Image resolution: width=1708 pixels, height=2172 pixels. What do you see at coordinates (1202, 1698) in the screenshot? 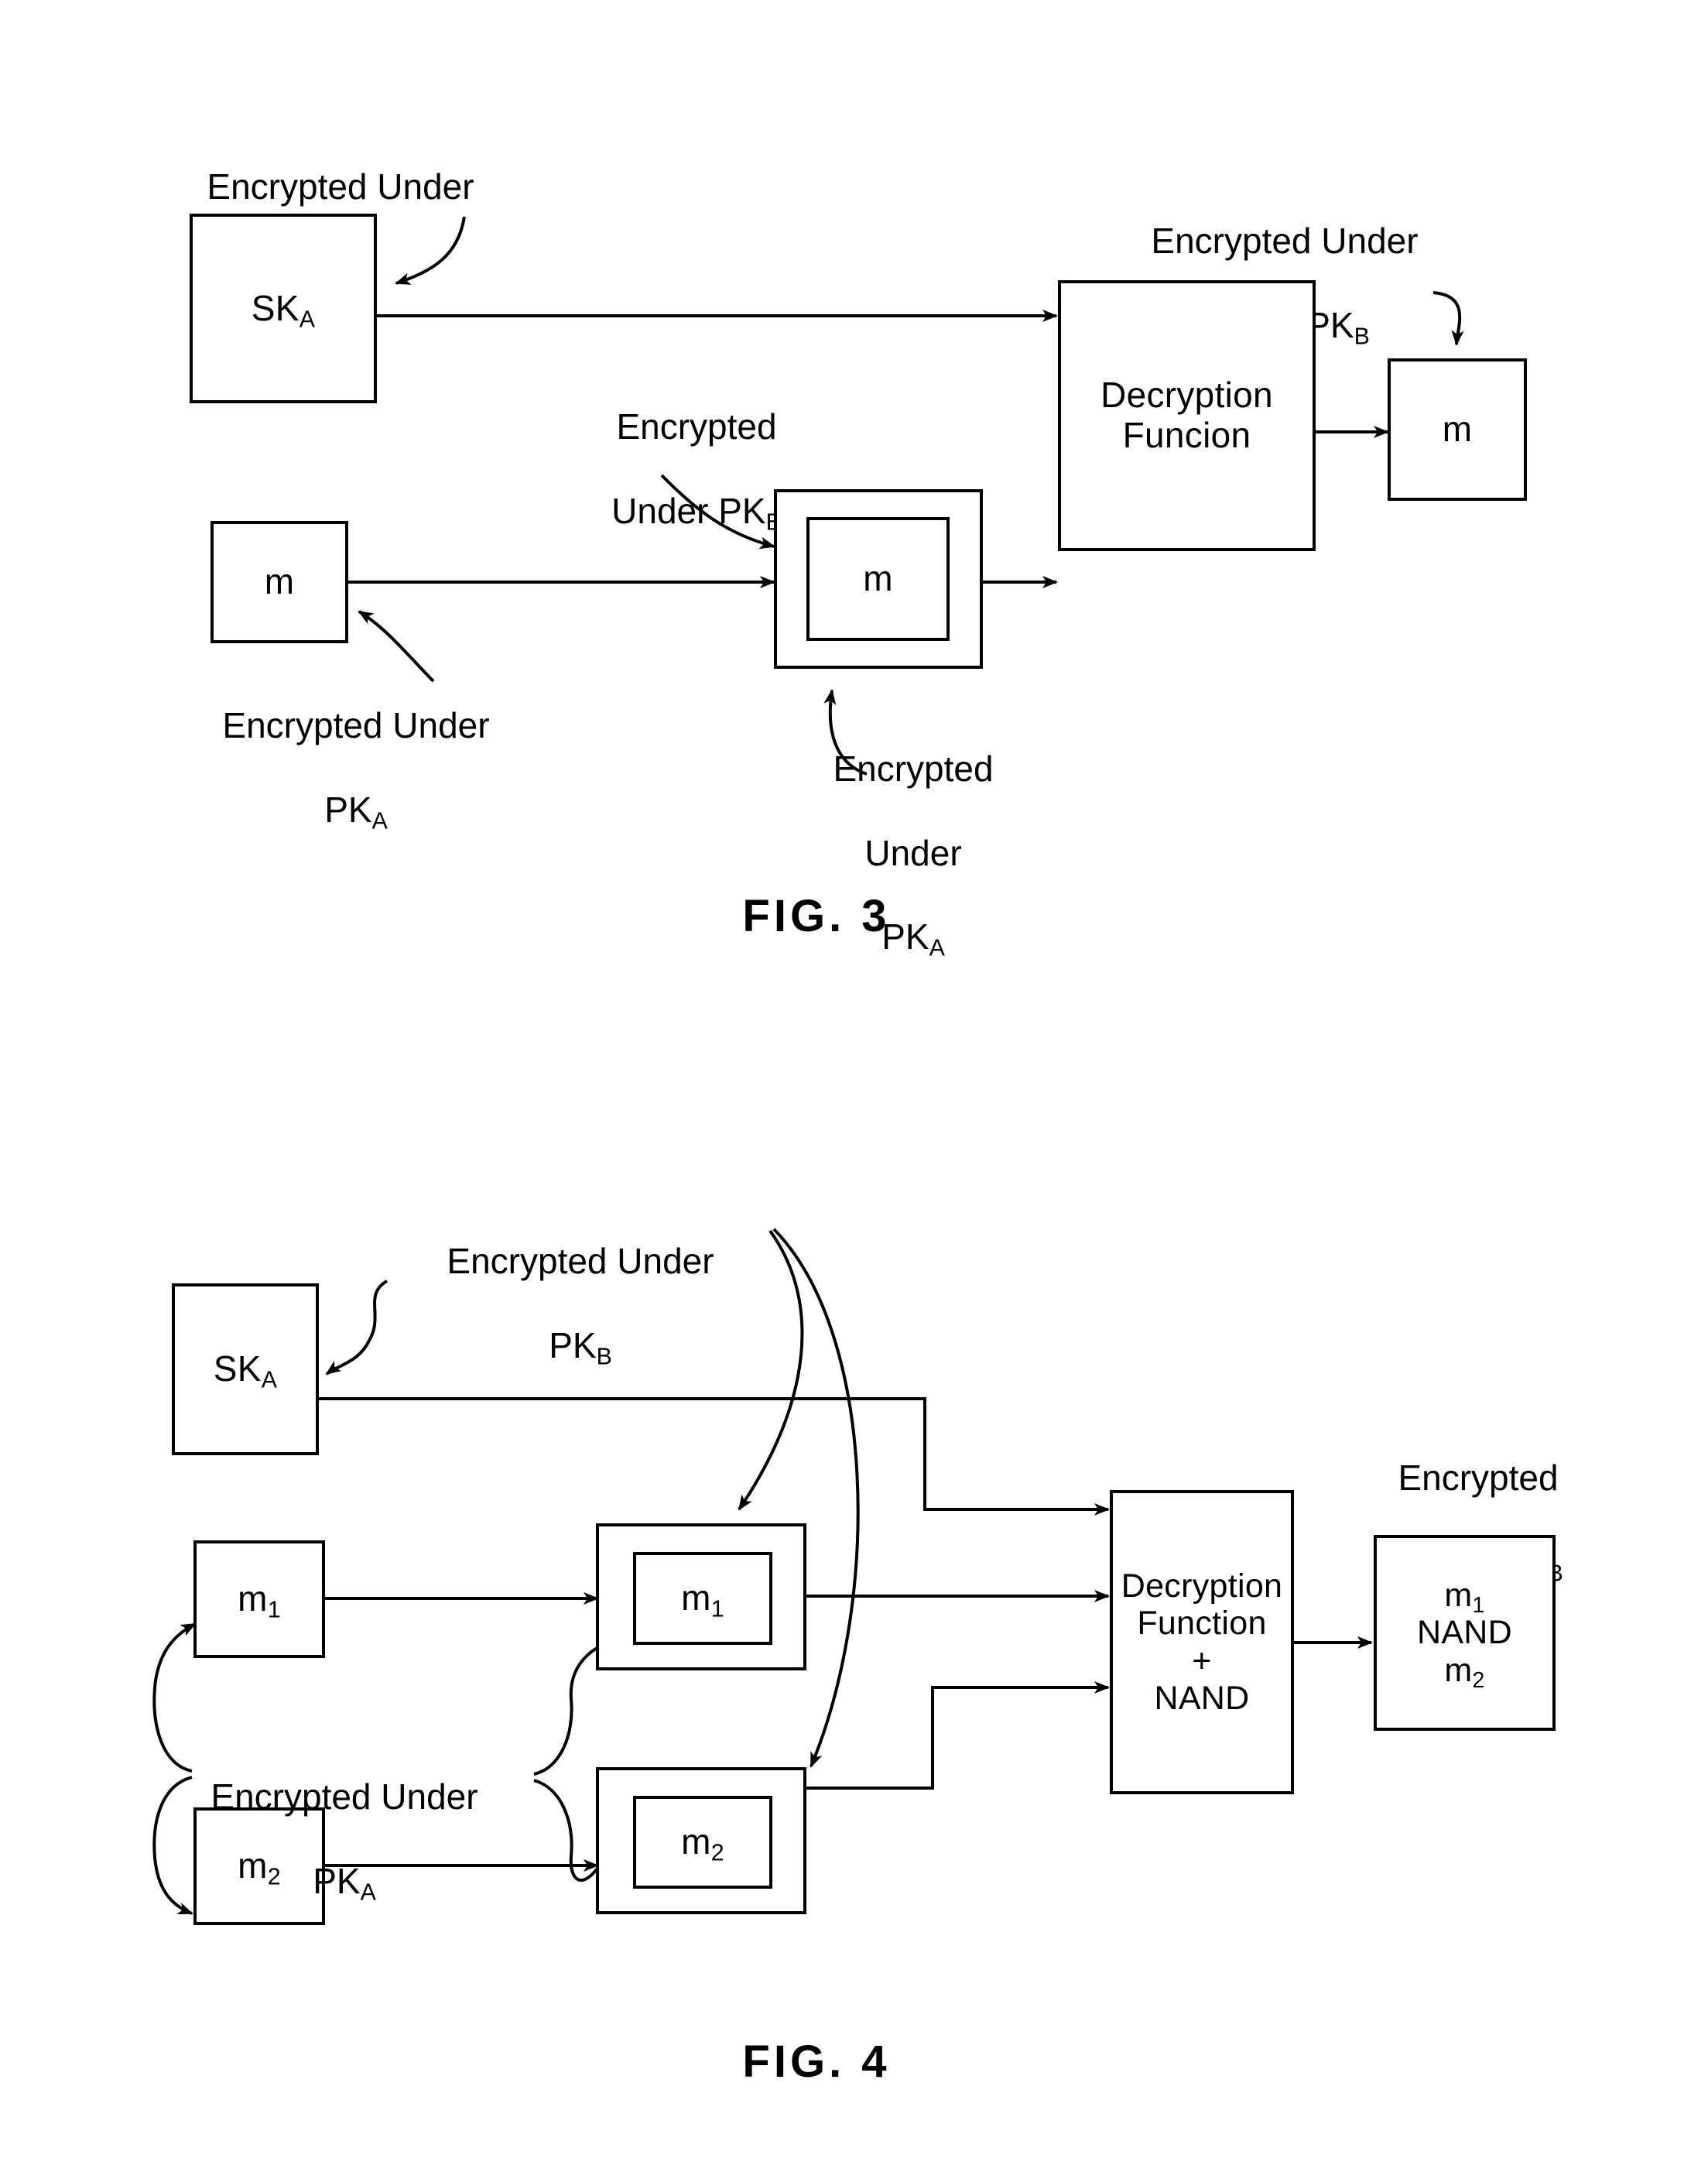
I see `decryption-line-4: NAND` at bounding box center [1202, 1698].